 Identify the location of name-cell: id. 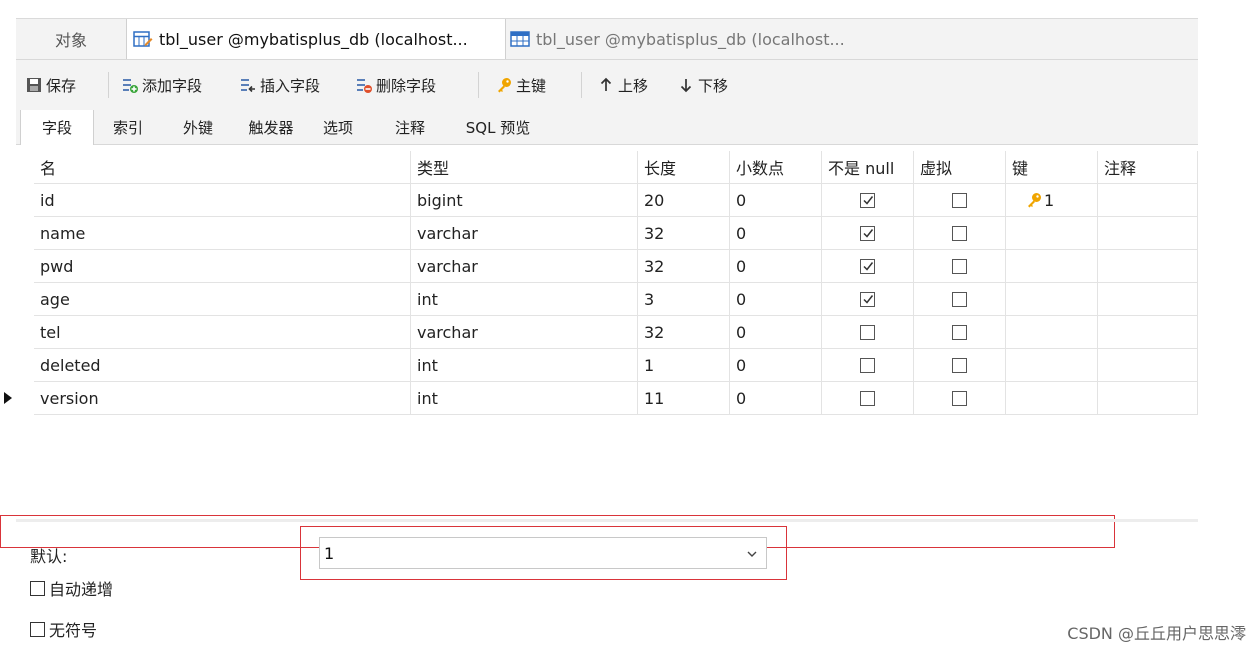
(222, 200).